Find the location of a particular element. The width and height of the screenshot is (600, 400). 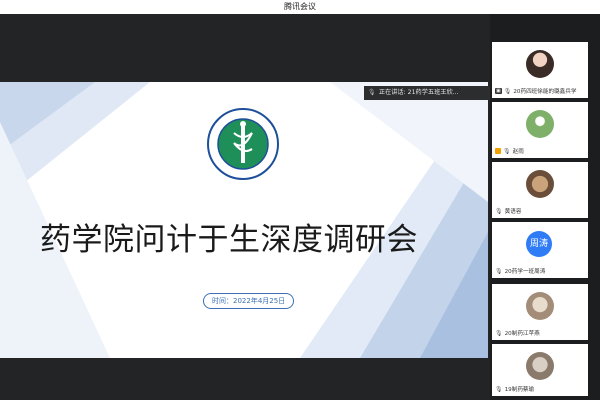

participant-name: 19制药蔡瑜 is located at coordinates (519, 390).